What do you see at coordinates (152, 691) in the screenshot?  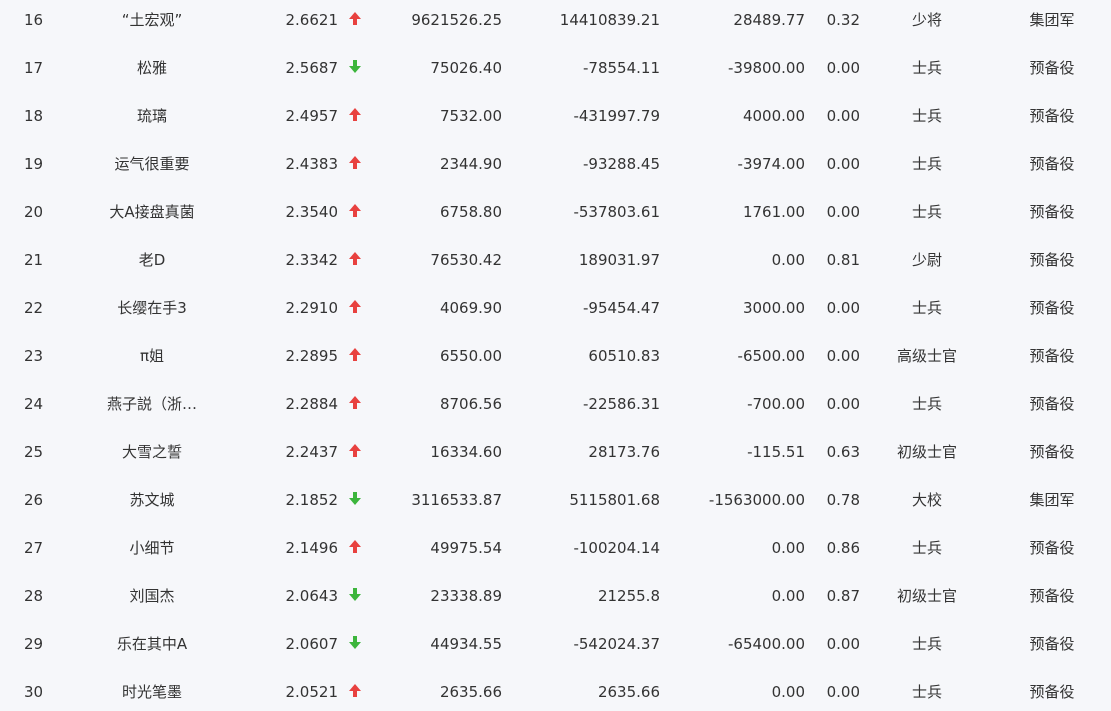 I see `name-cell: 时光笔墨` at bounding box center [152, 691].